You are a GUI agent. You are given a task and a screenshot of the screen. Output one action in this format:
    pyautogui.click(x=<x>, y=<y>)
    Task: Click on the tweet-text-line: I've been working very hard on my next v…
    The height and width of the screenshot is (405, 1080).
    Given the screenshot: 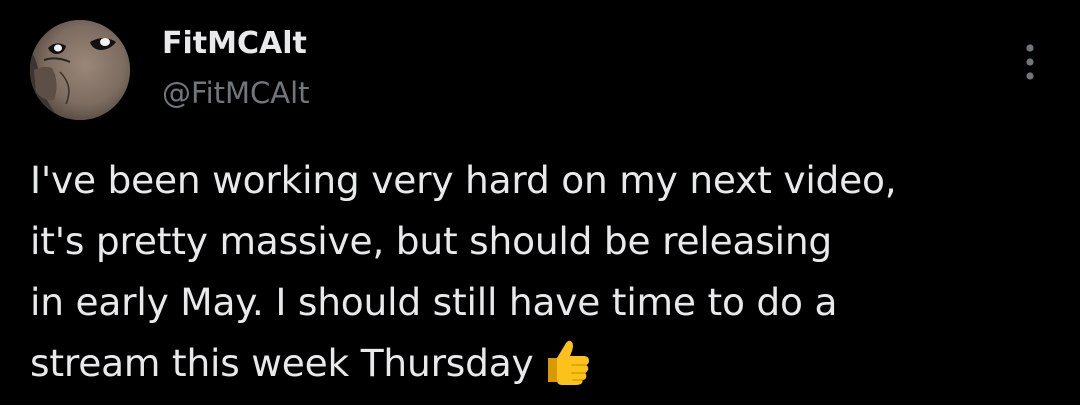 What is the action you would take?
    pyautogui.click(x=463, y=180)
    